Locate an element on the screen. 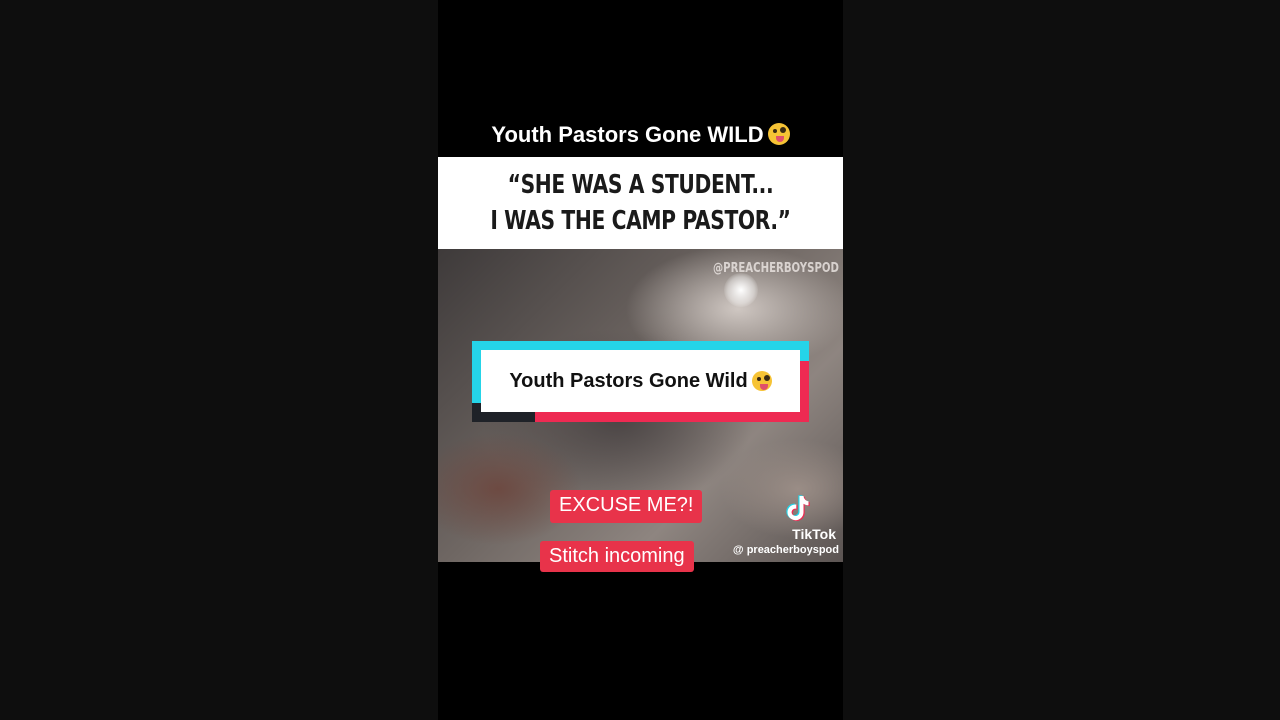  watermark-text: @PREACHERBOYSPOD is located at coordinates (776, 268).